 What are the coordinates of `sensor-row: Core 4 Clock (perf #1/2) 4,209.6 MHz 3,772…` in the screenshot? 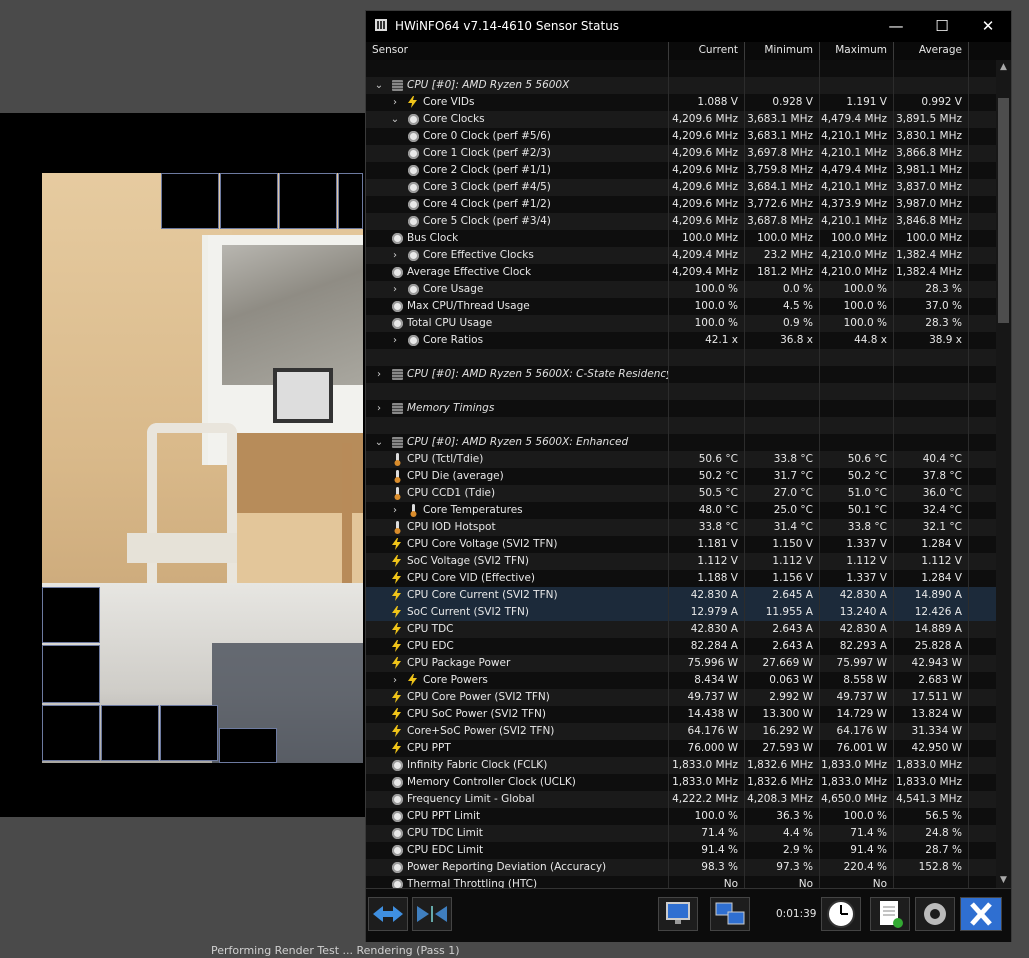 It's located at (681, 204).